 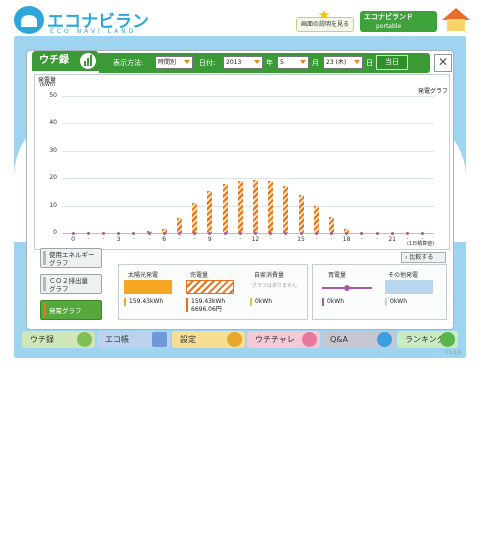 I want to click on other-generation-value: 0kWh, so click(x=399, y=301).